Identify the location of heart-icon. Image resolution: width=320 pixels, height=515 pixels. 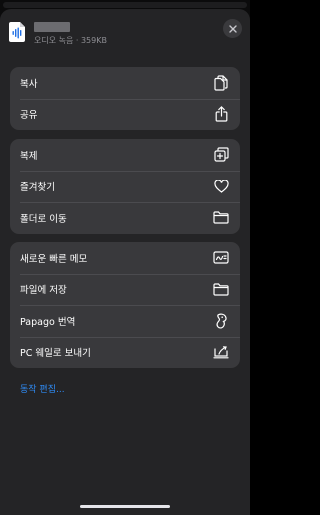
(221, 186).